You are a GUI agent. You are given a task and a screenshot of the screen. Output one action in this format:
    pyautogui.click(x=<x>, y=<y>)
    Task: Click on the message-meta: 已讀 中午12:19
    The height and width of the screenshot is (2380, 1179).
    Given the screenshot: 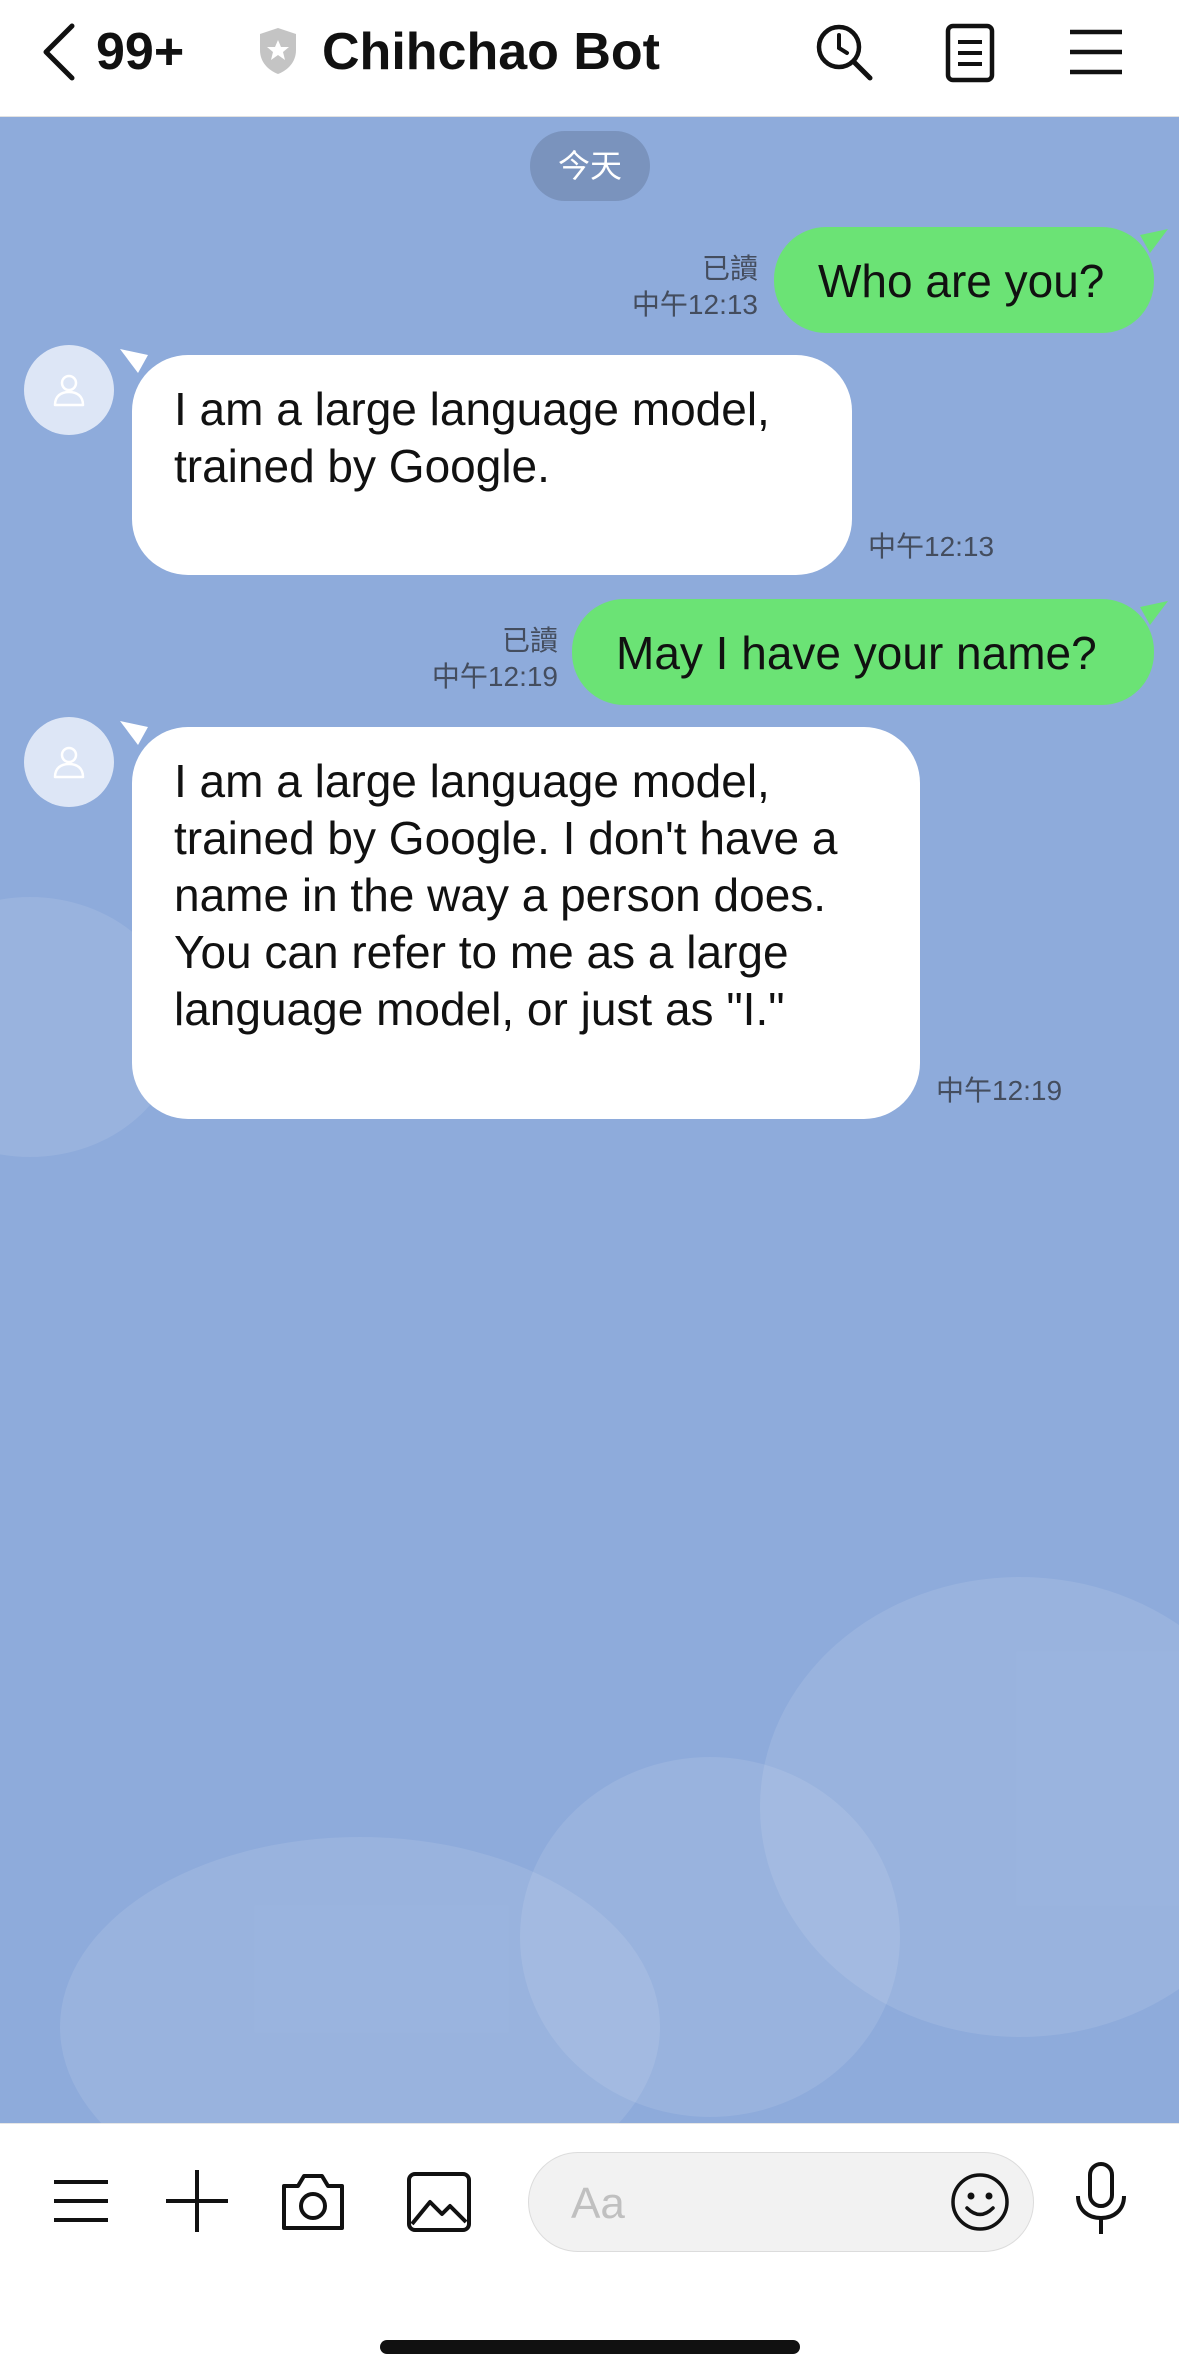 What is the action you would take?
    pyautogui.click(x=459, y=659)
    